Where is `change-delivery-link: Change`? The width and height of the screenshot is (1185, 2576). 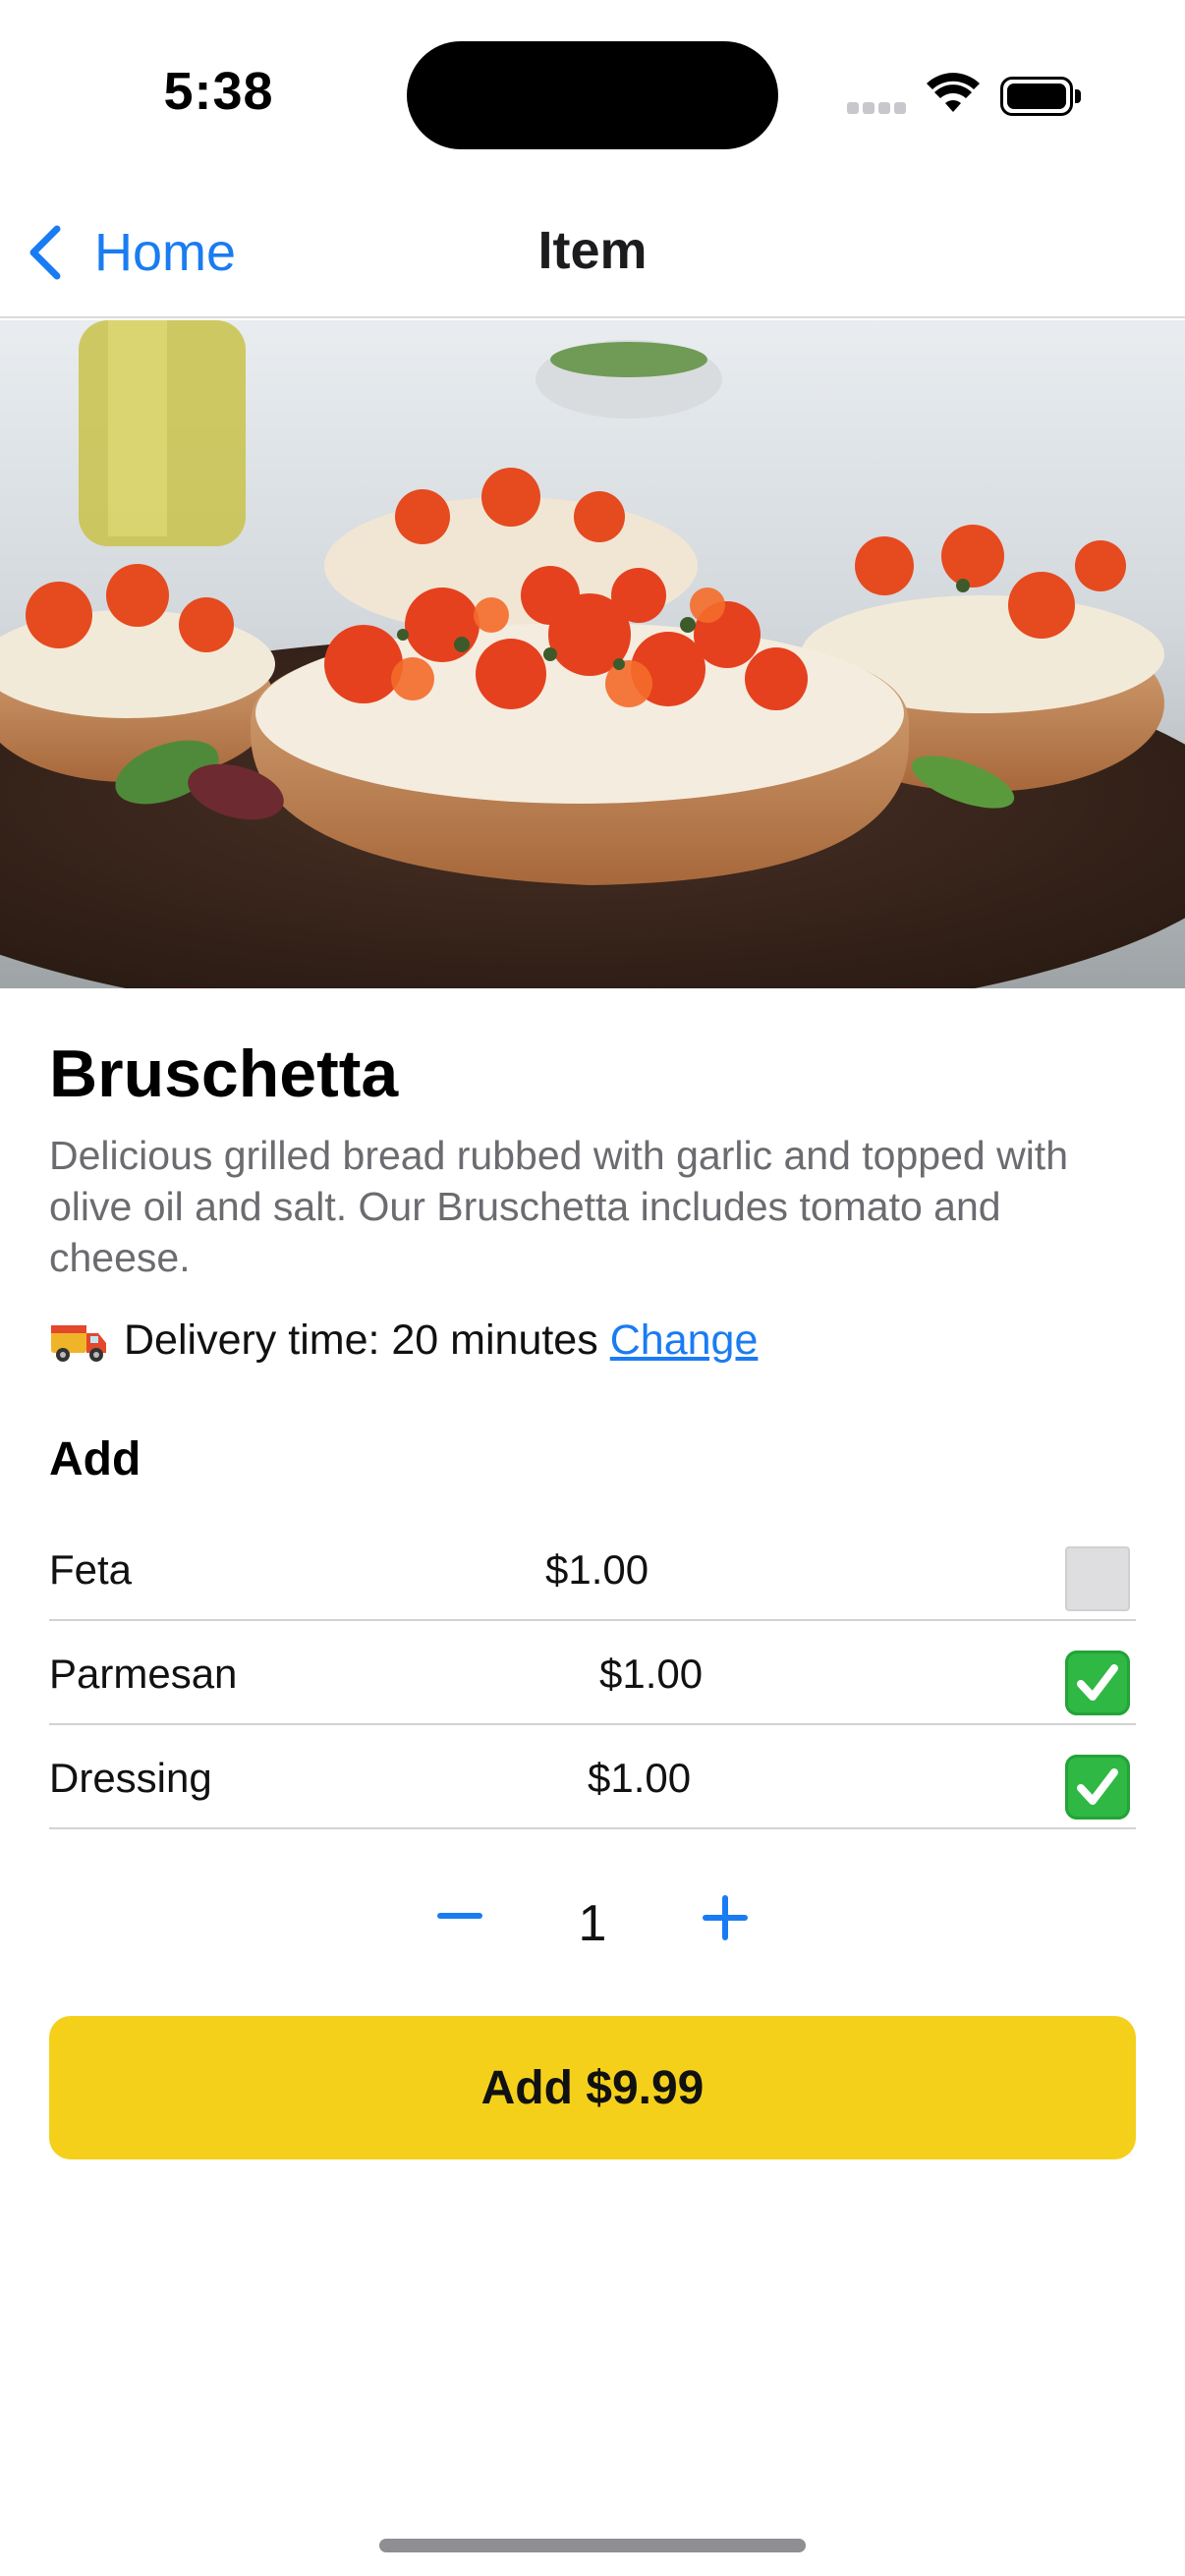 change-delivery-link: Change is located at coordinates (685, 1340).